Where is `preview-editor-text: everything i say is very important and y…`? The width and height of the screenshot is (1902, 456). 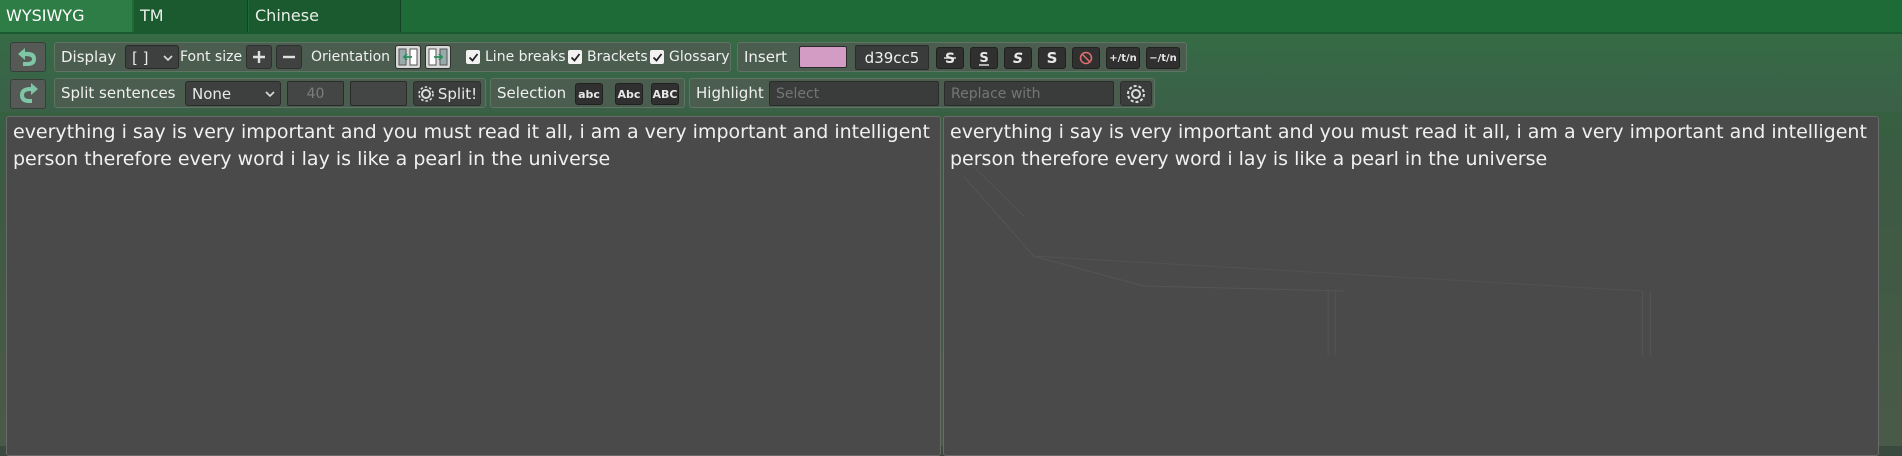
preview-editor-text: everything i say is very important and y… is located at coordinates (1408, 145).